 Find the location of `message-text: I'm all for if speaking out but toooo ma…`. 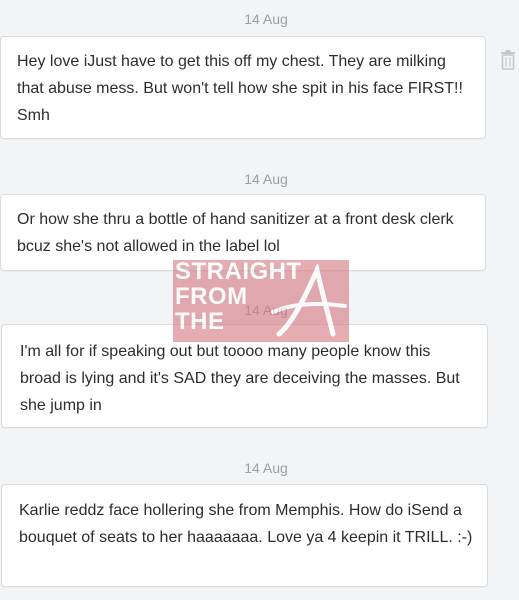

message-text: I'm all for if speaking out but toooo ma… is located at coordinates (240, 378).